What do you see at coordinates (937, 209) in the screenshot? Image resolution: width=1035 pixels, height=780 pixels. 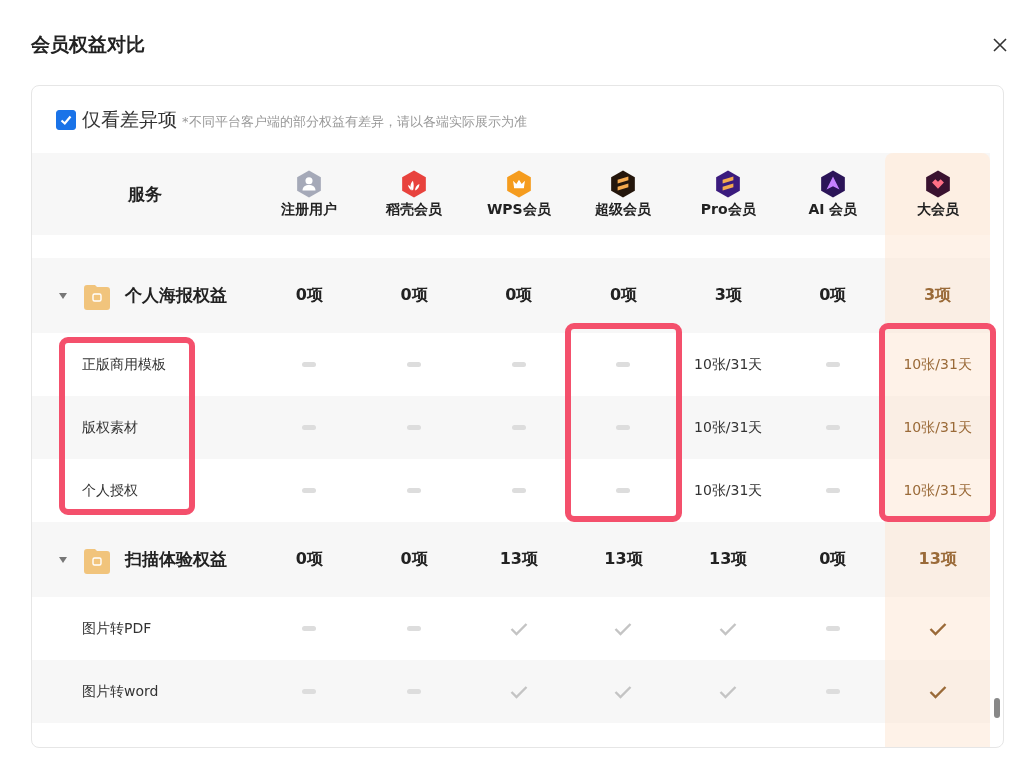 I see `column-header: 大会员` at bounding box center [937, 209].